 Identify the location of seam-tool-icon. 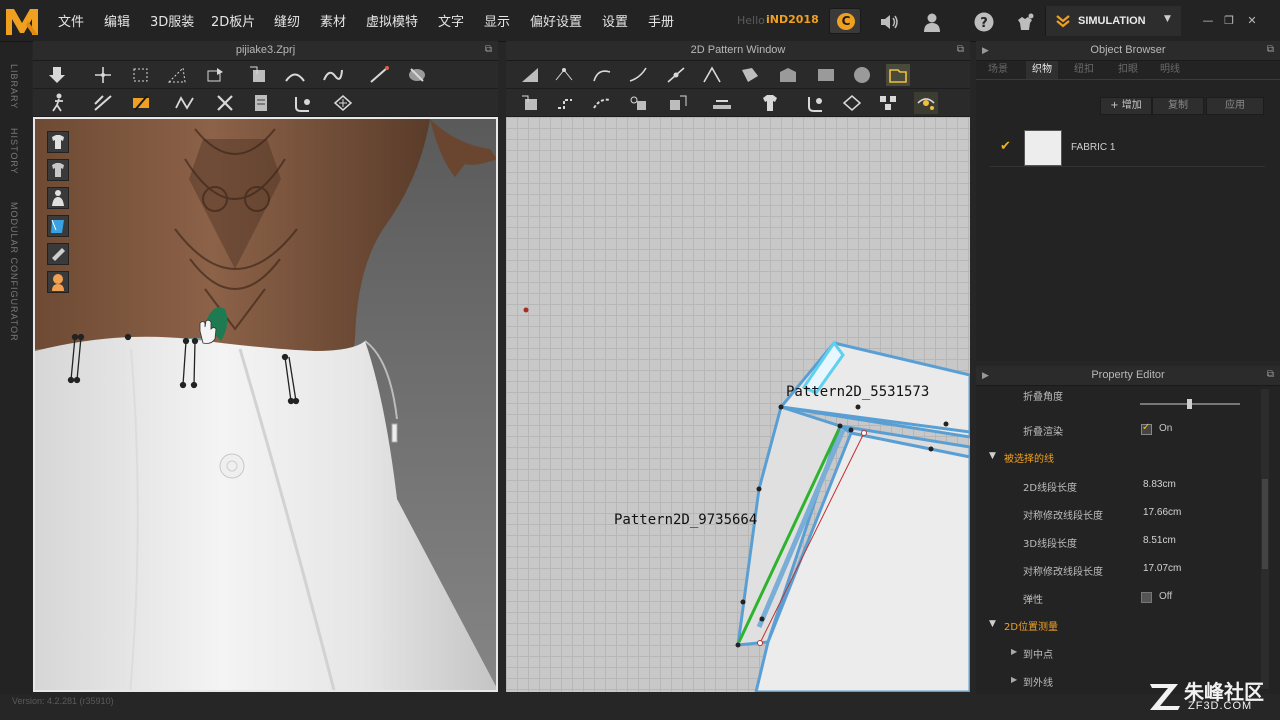
(678, 103).